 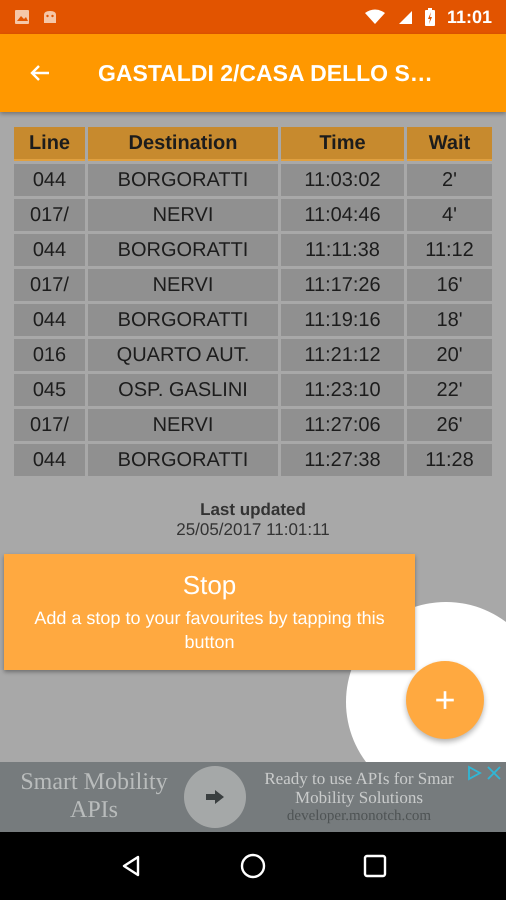 I want to click on table-cell: 11:28, so click(x=449, y=460).